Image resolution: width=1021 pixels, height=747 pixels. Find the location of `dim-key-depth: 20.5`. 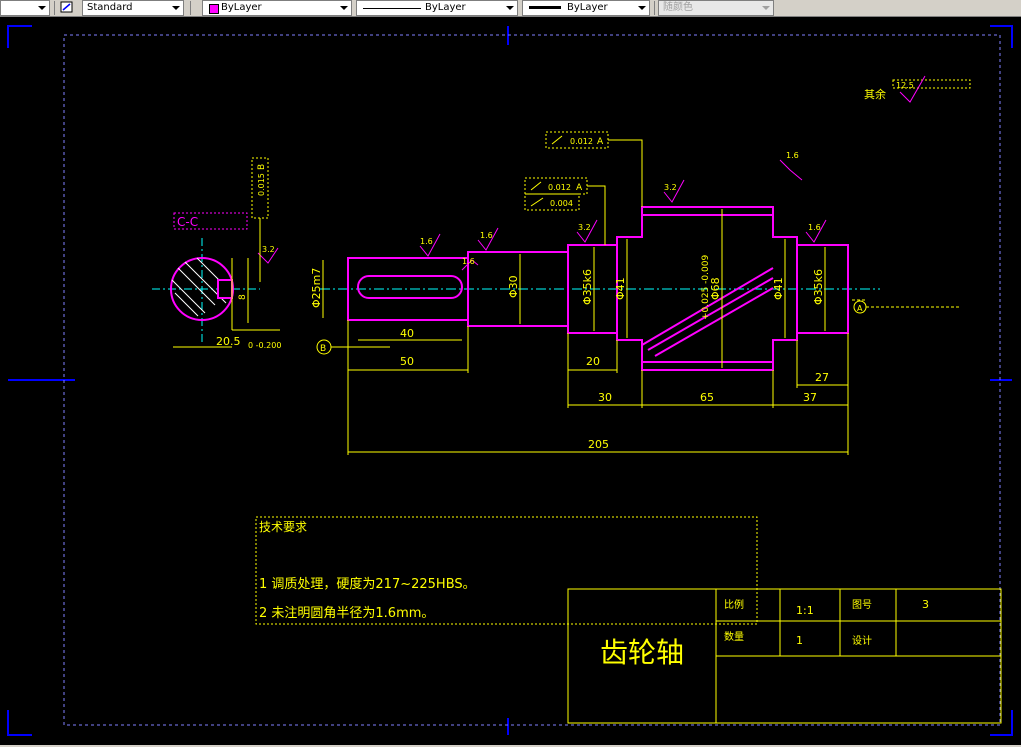

dim-key-depth: 20.5 is located at coordinates (228, 341).